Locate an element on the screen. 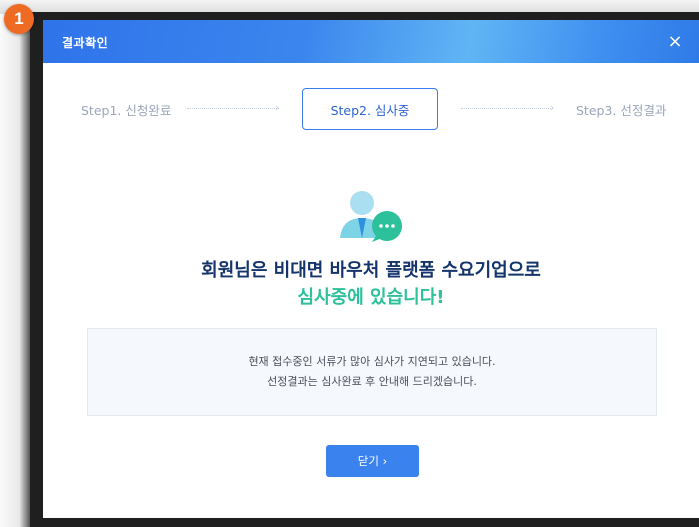  user-chat-bubble-icon is located at coordinates (371, 216).